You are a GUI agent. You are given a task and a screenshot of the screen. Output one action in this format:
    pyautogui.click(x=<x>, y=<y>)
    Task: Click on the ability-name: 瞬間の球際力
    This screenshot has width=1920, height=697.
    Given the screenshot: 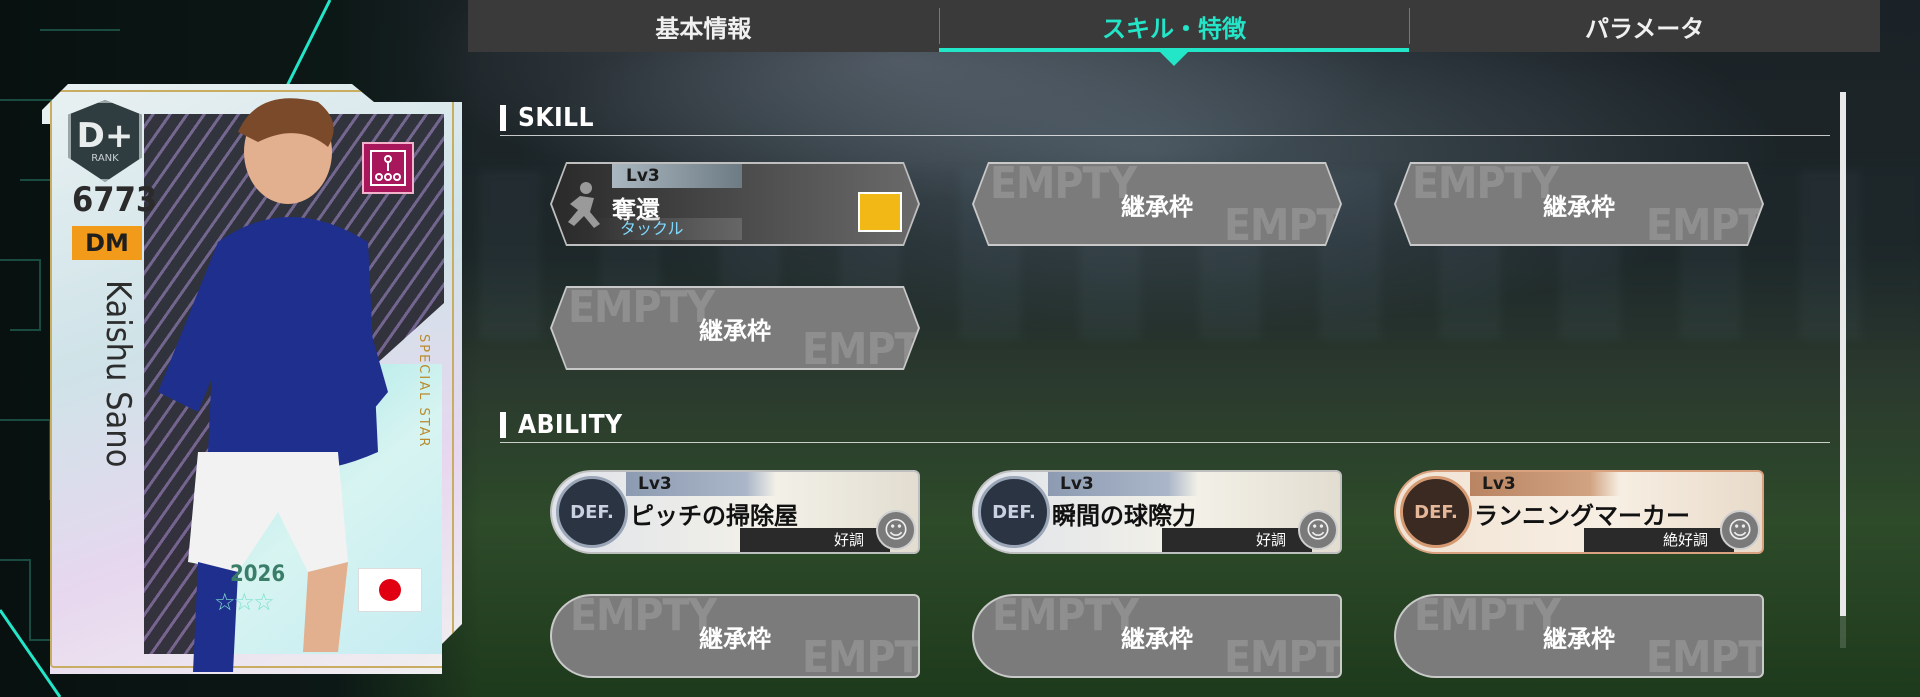 What is the action you would take?
    pyautogui.click(x=1124, y=516)
    